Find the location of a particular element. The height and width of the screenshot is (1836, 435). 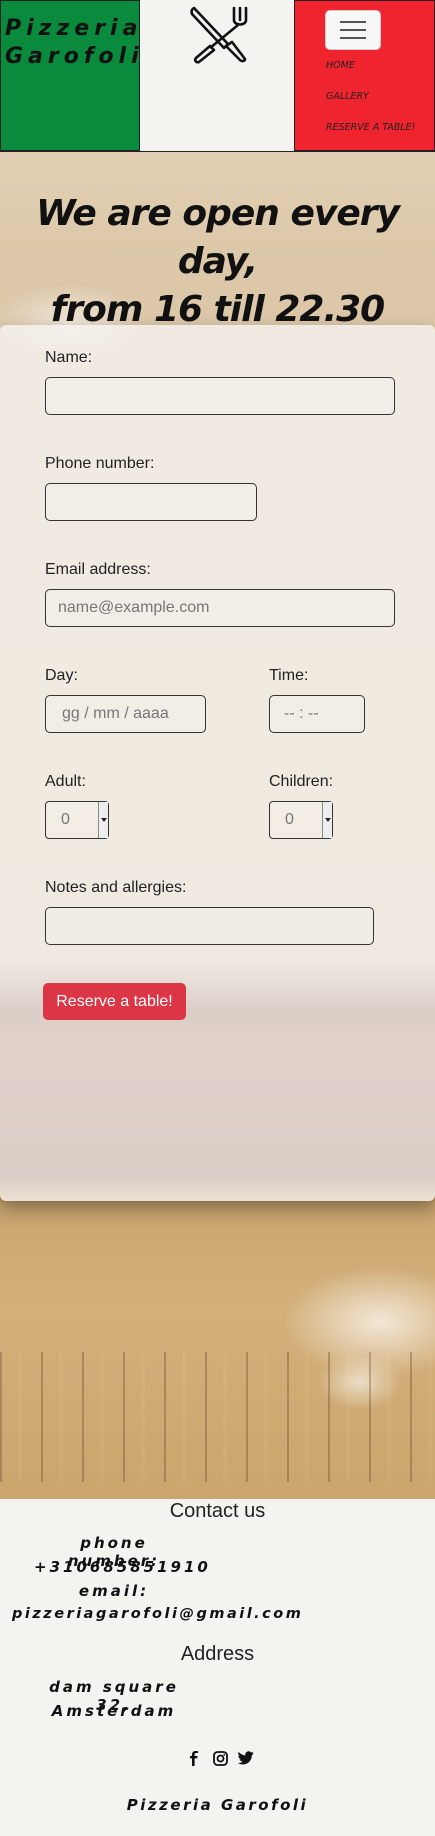

facebook-icon is located at coordinates (194, 1758).